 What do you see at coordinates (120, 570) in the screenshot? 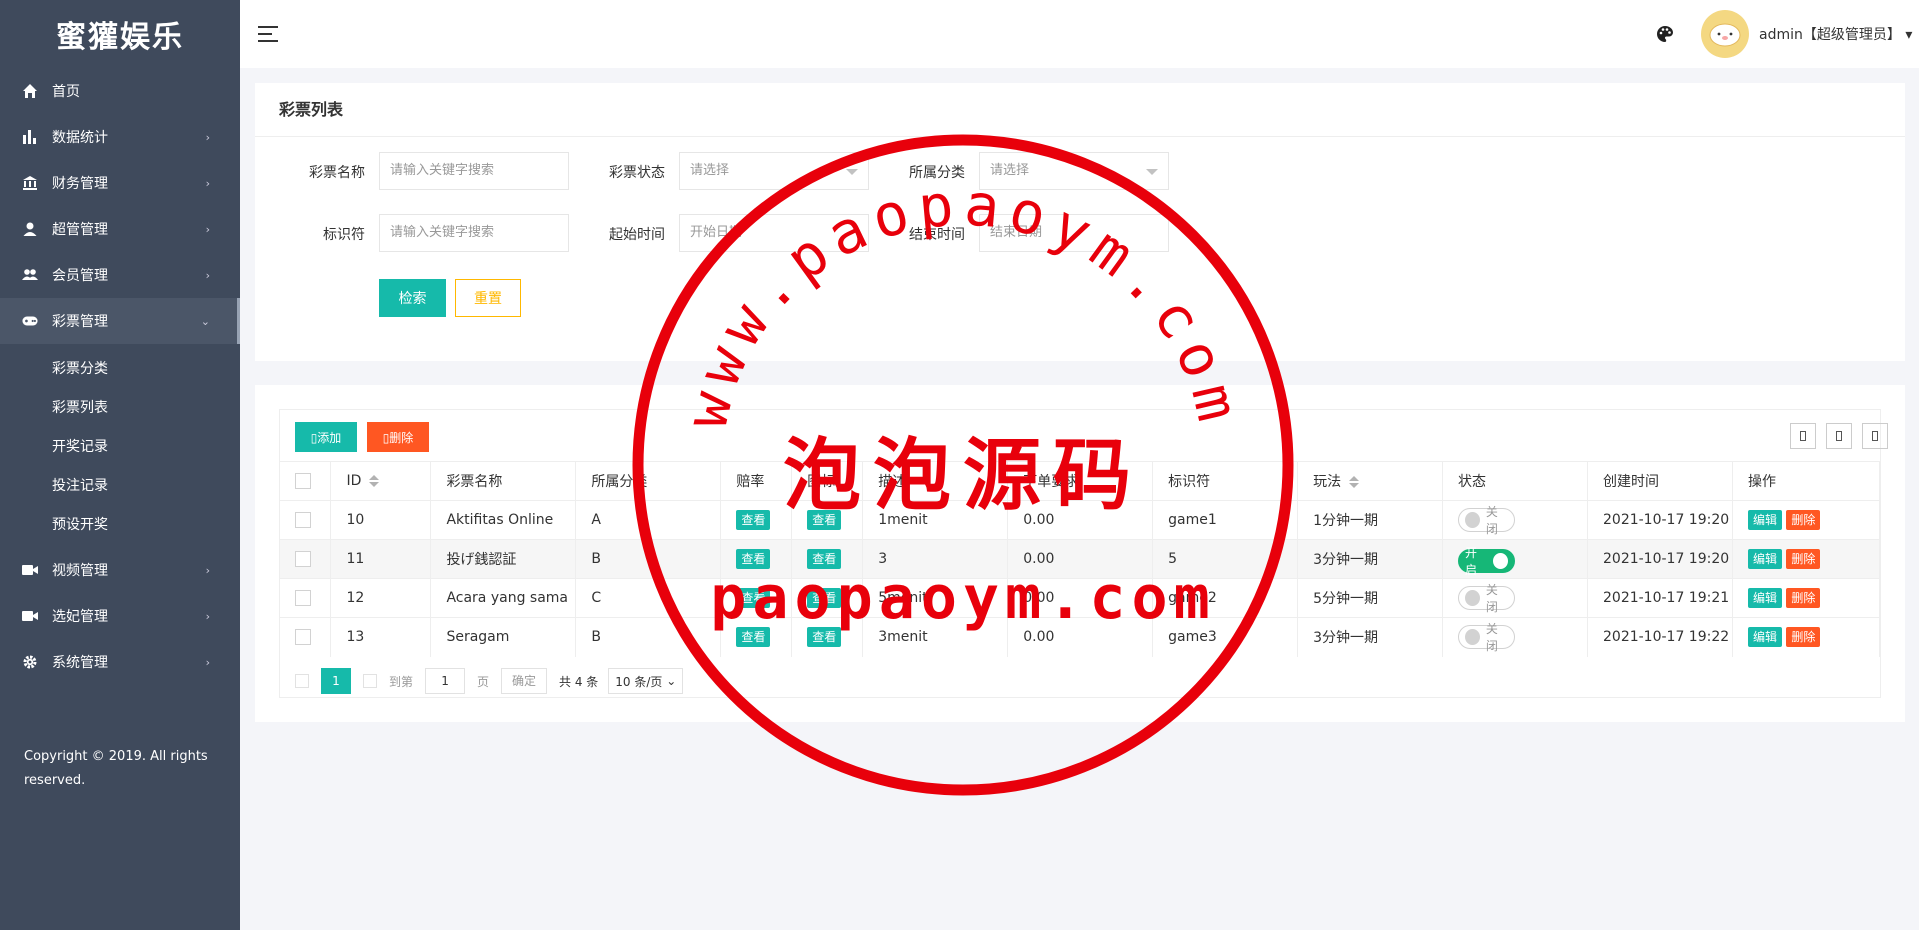
I see `sidebar-item-video: 视频管理 ›` at bounding box center [120, 570].